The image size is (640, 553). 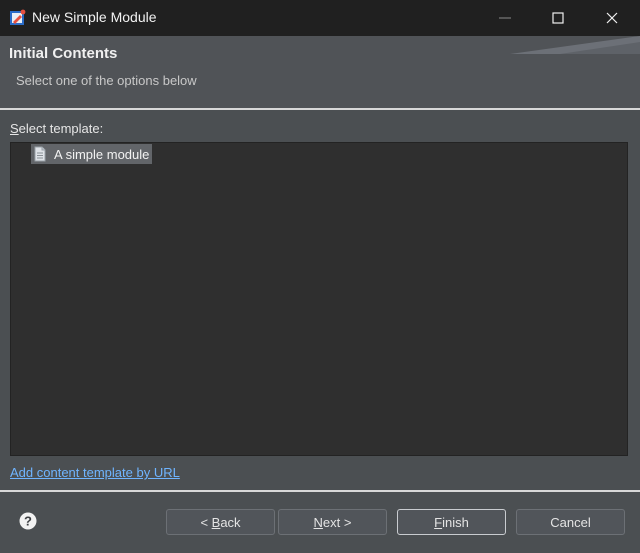 What do you see at coordinates (451, 522) in the screenshot?
I see `finish-button: Finish` at bounding box center [451, 522].